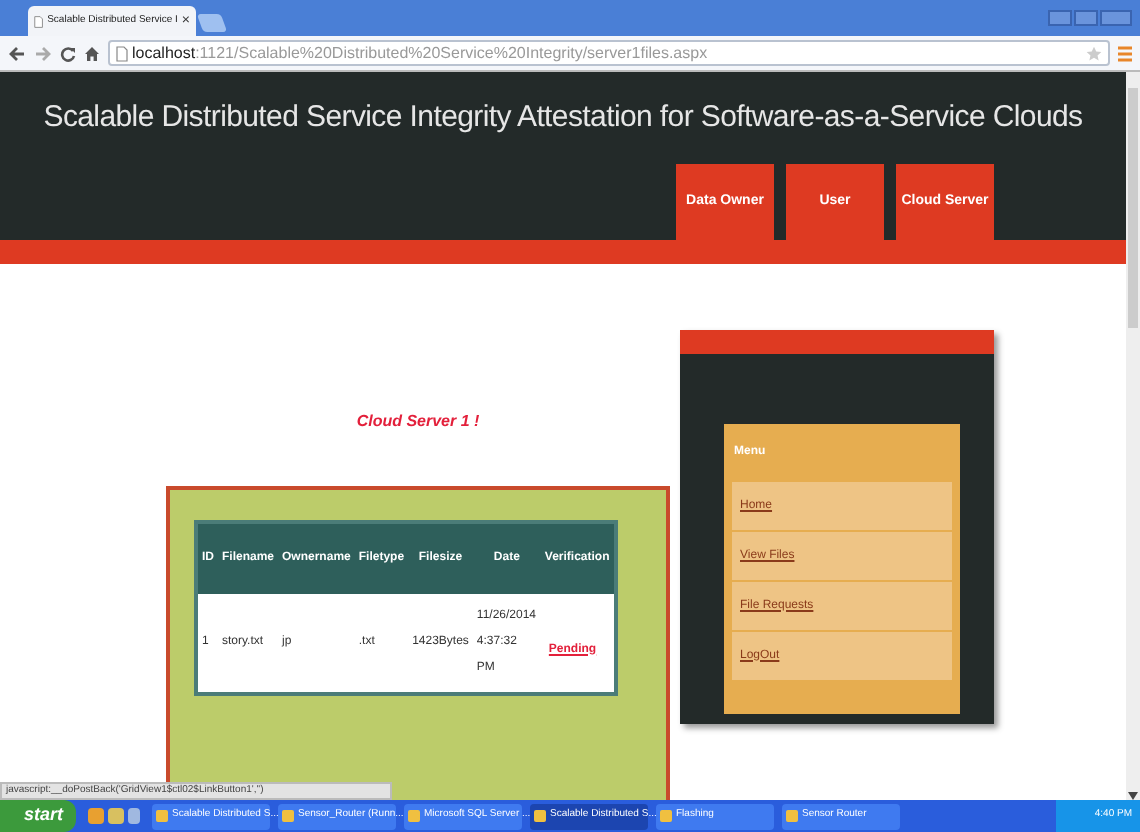  I want to click on url-text: localhost:1121/Scalable%20Distributed%20Service%20Integrity/server1files.aspx, so click(420, 53).